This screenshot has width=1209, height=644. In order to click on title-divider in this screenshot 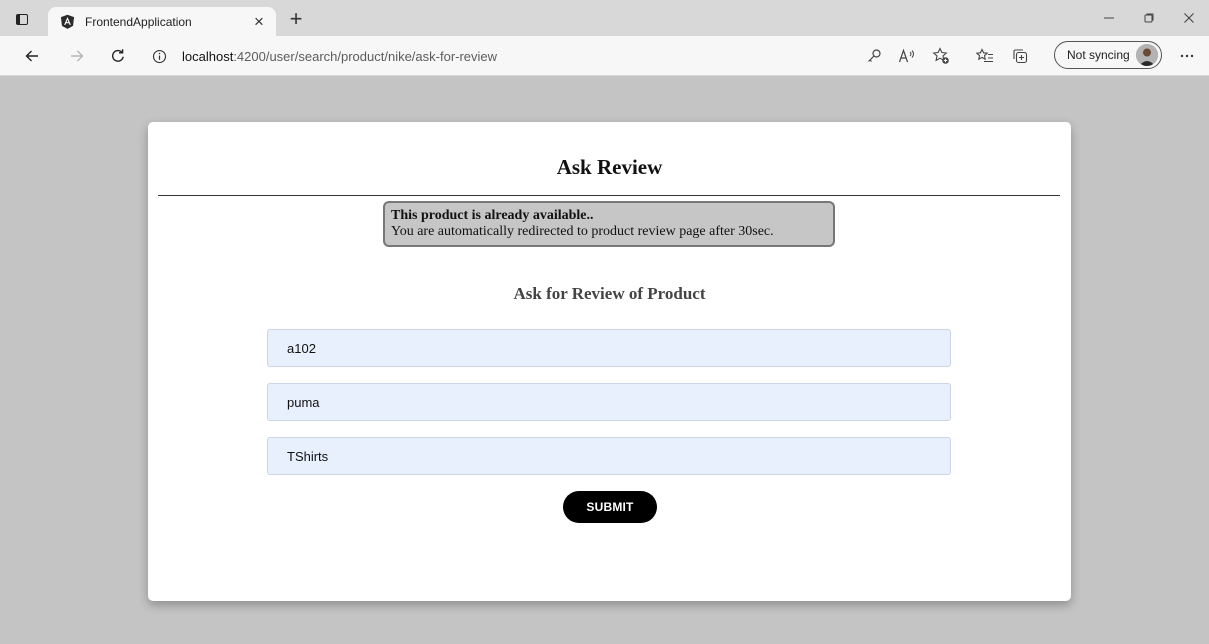, I will do `click(609, 195)`.